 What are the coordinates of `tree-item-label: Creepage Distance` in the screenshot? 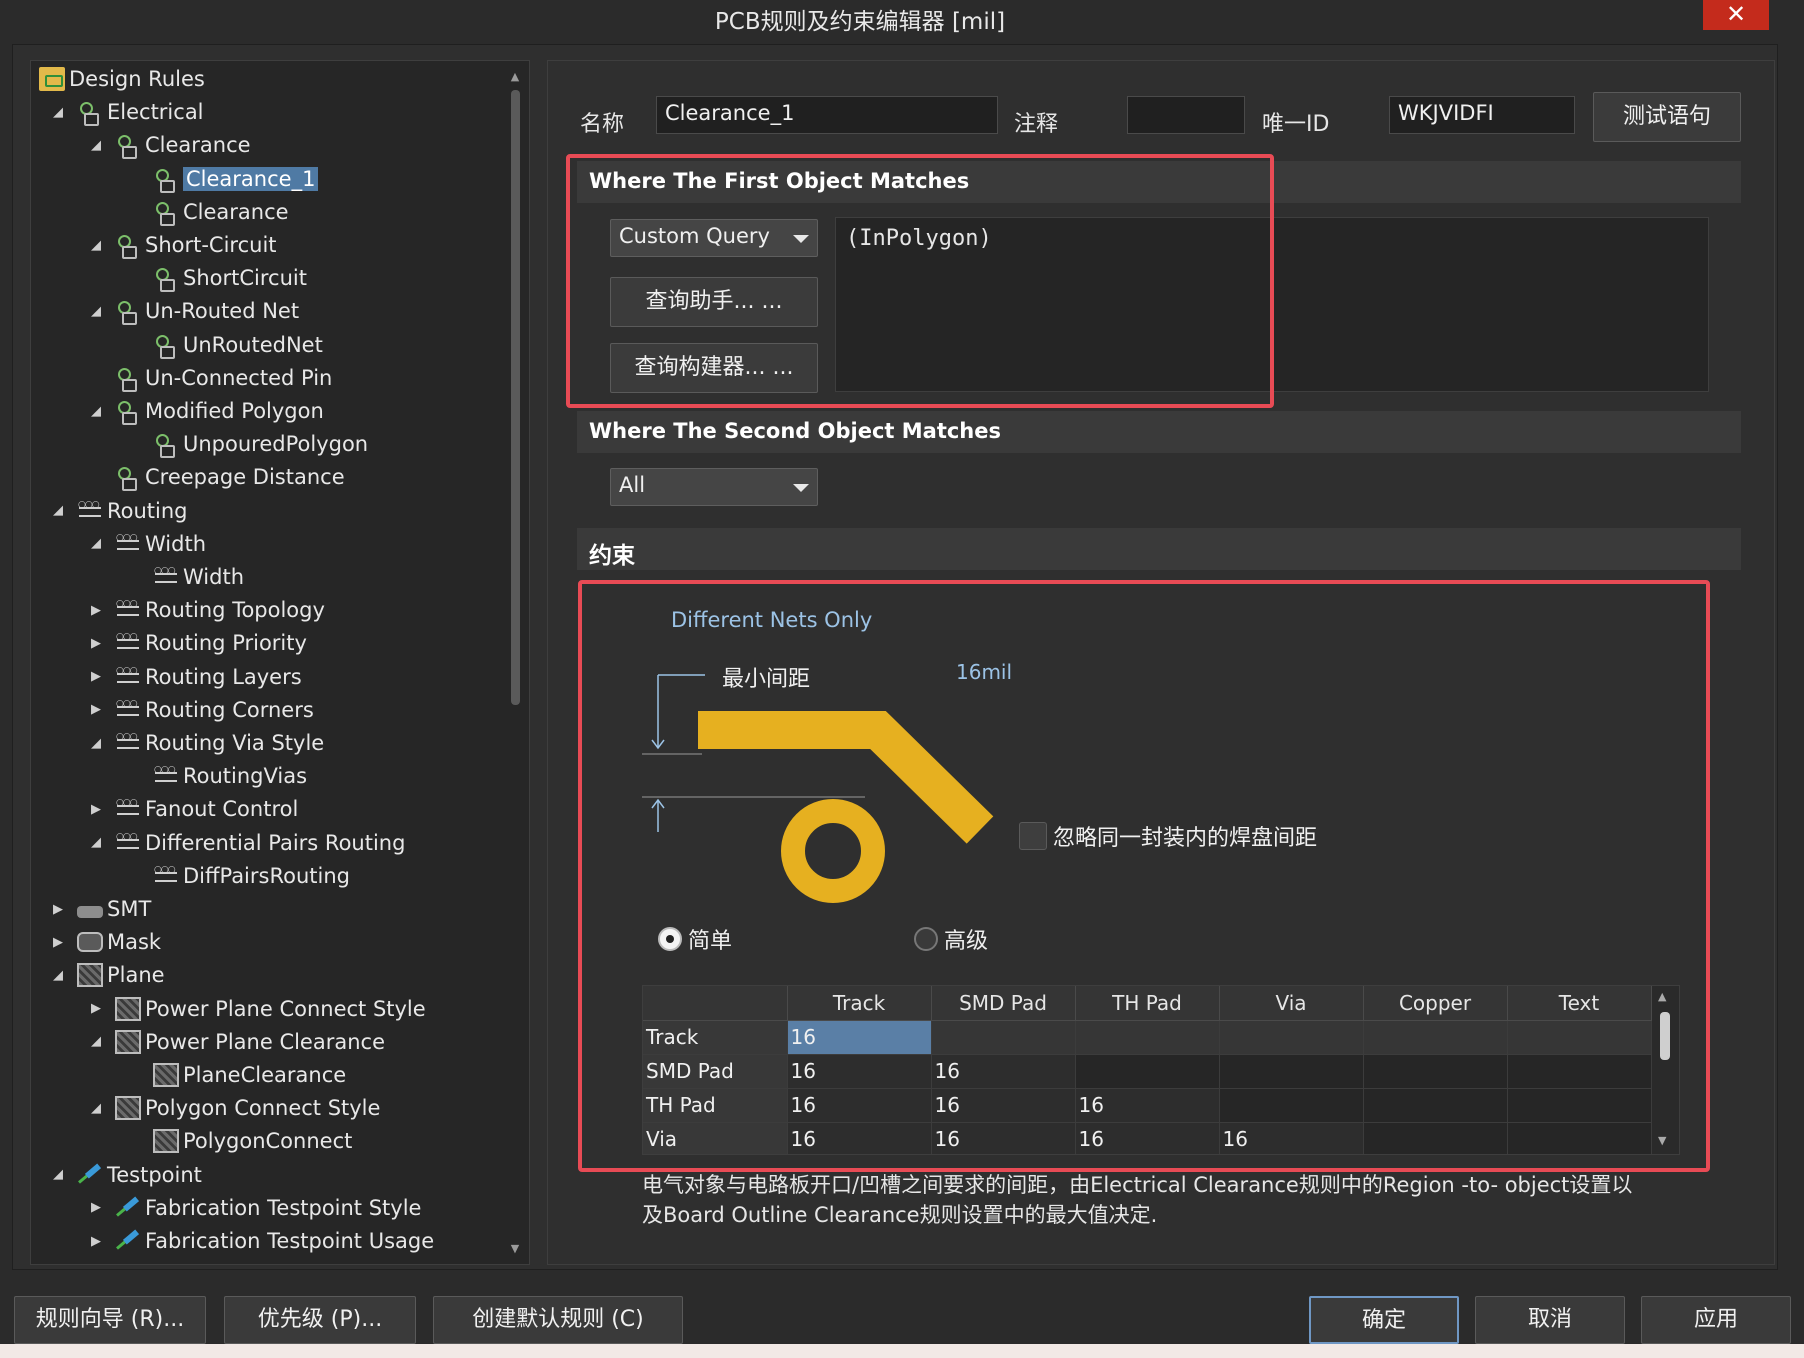 It's located at (245, 477).